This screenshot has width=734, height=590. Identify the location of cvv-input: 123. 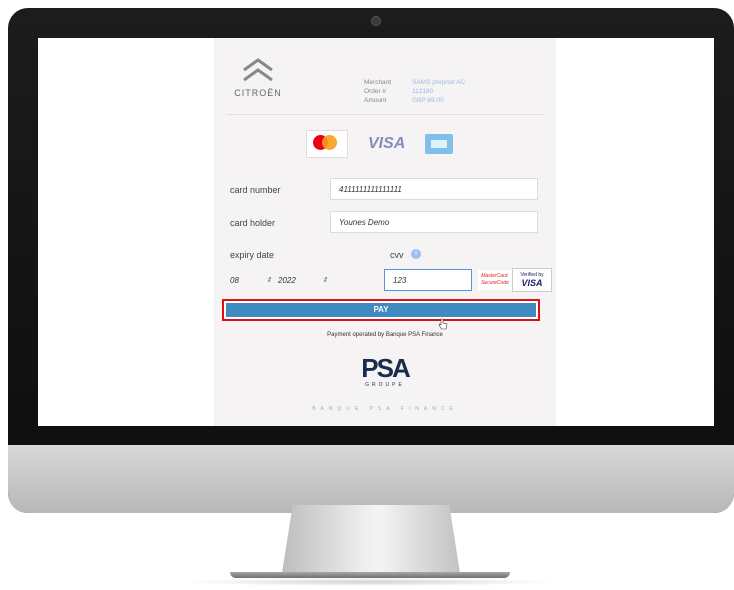
(428, 280).